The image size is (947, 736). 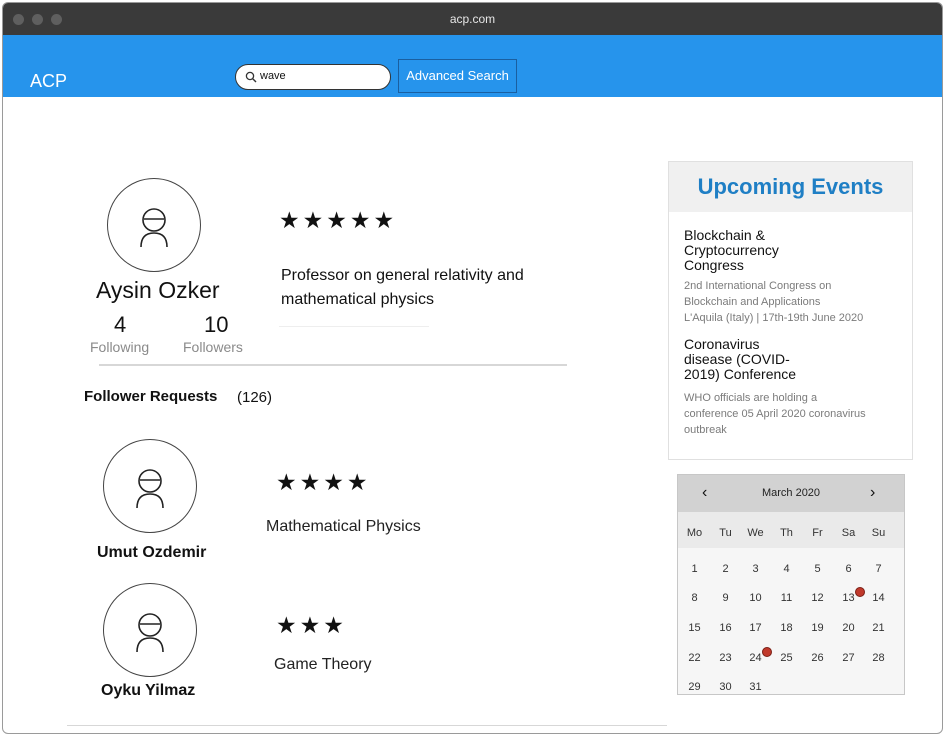 I want to click on search-icon, so click(x=251, y=77).